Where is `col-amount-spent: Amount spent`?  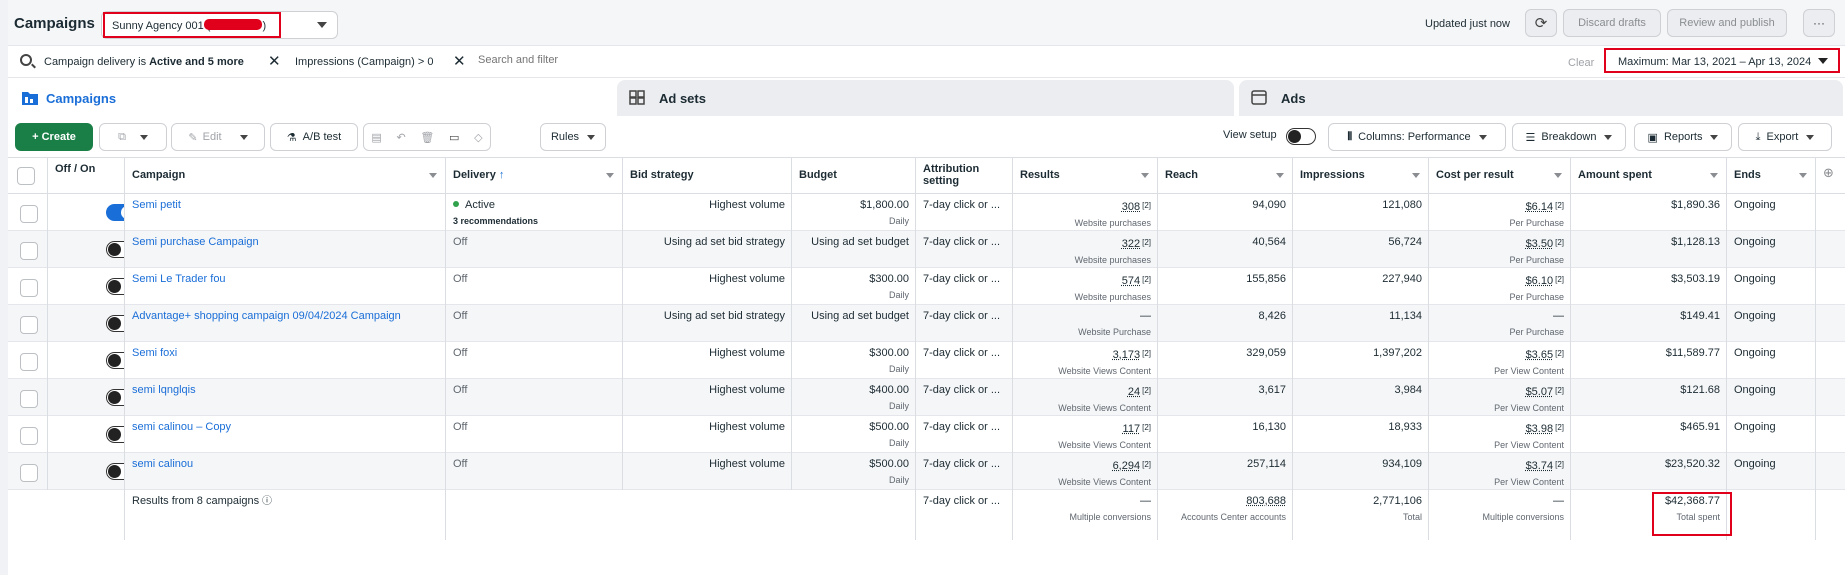
col-amount-spent: Amount spent is located at coordinates (1649, 176).